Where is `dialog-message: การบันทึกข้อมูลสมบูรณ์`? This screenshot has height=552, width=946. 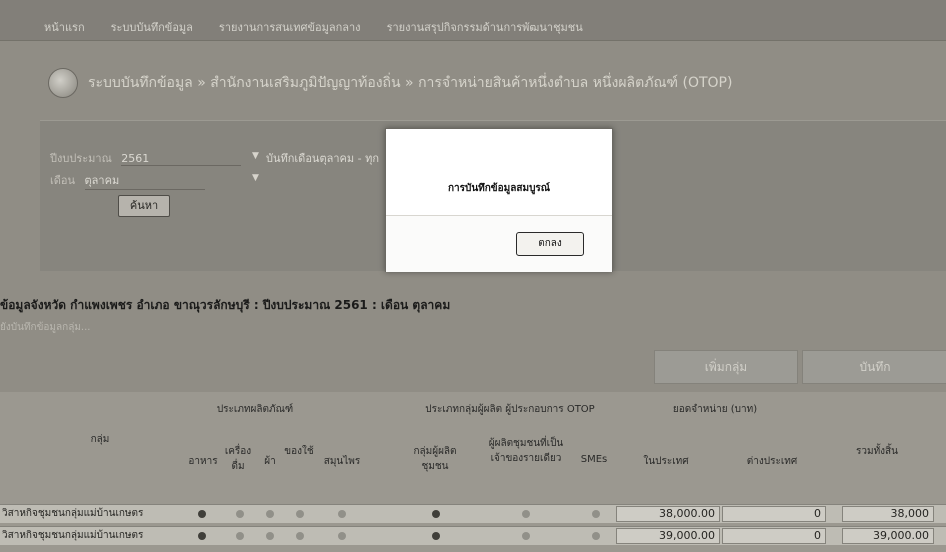 dialog-message: การบันทึกข้อมูลสมบูรณ์ is located at coordinates (499, 188).